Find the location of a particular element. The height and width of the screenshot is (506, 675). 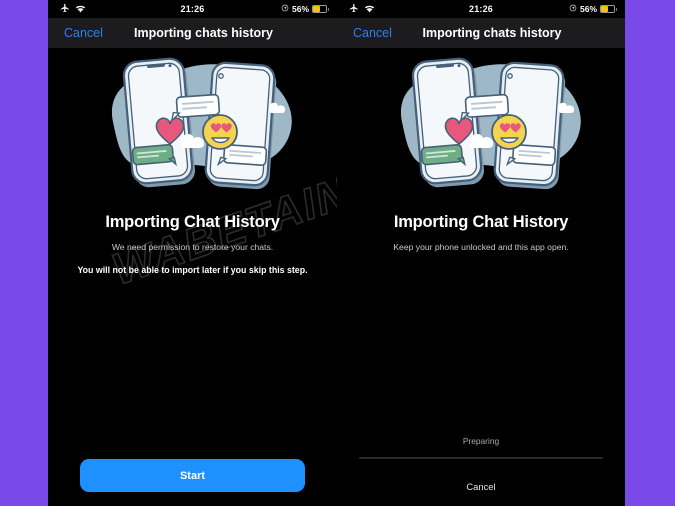

navbar-right: Cancel Importing chats history is located at coordinates (481, 33).